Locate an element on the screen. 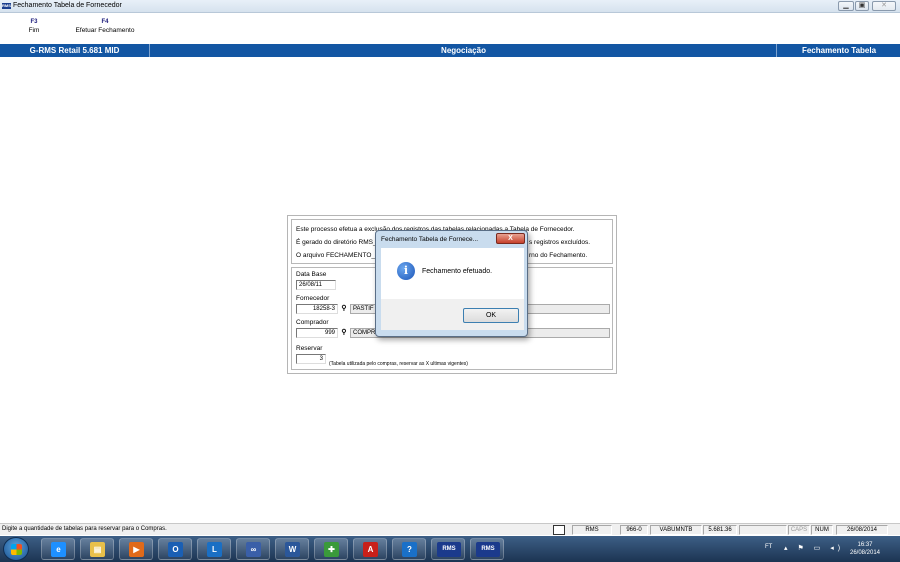  dialog-body: i Fechamento efetuado. is located at coordinates (452, 273).